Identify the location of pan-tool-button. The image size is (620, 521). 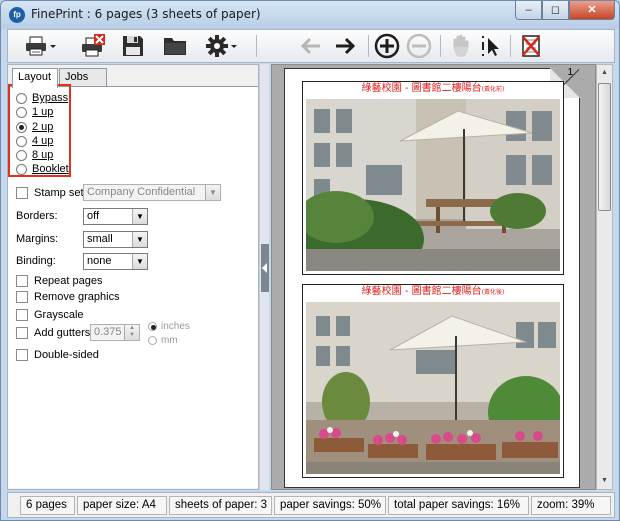
(461, 46).